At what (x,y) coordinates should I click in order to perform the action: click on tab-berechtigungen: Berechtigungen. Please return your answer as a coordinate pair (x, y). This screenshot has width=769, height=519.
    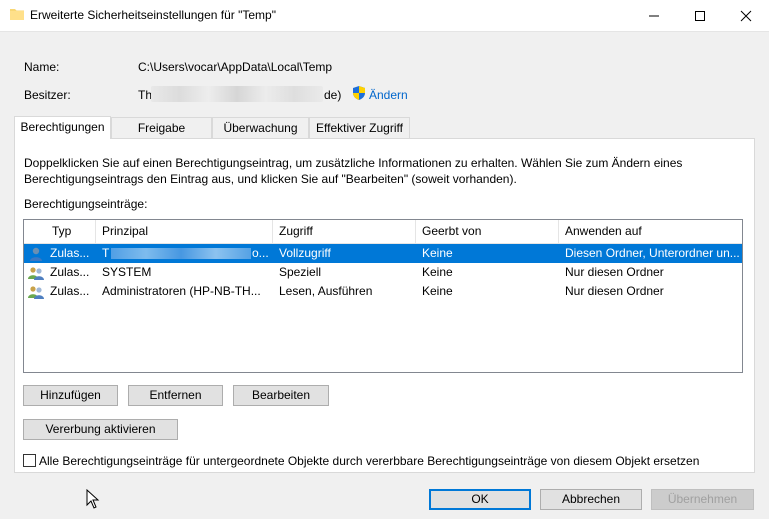
    Looking at the image, I should click on (62, 127).